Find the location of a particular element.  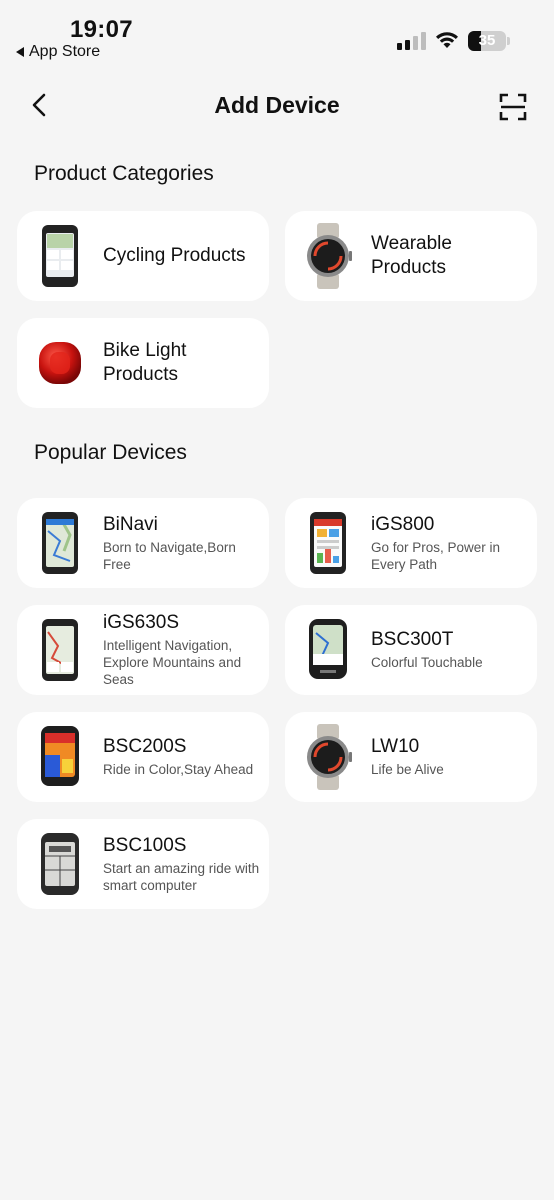

device-description: Ride in Color,Stay Ahead is located at coordinates (178, 769).